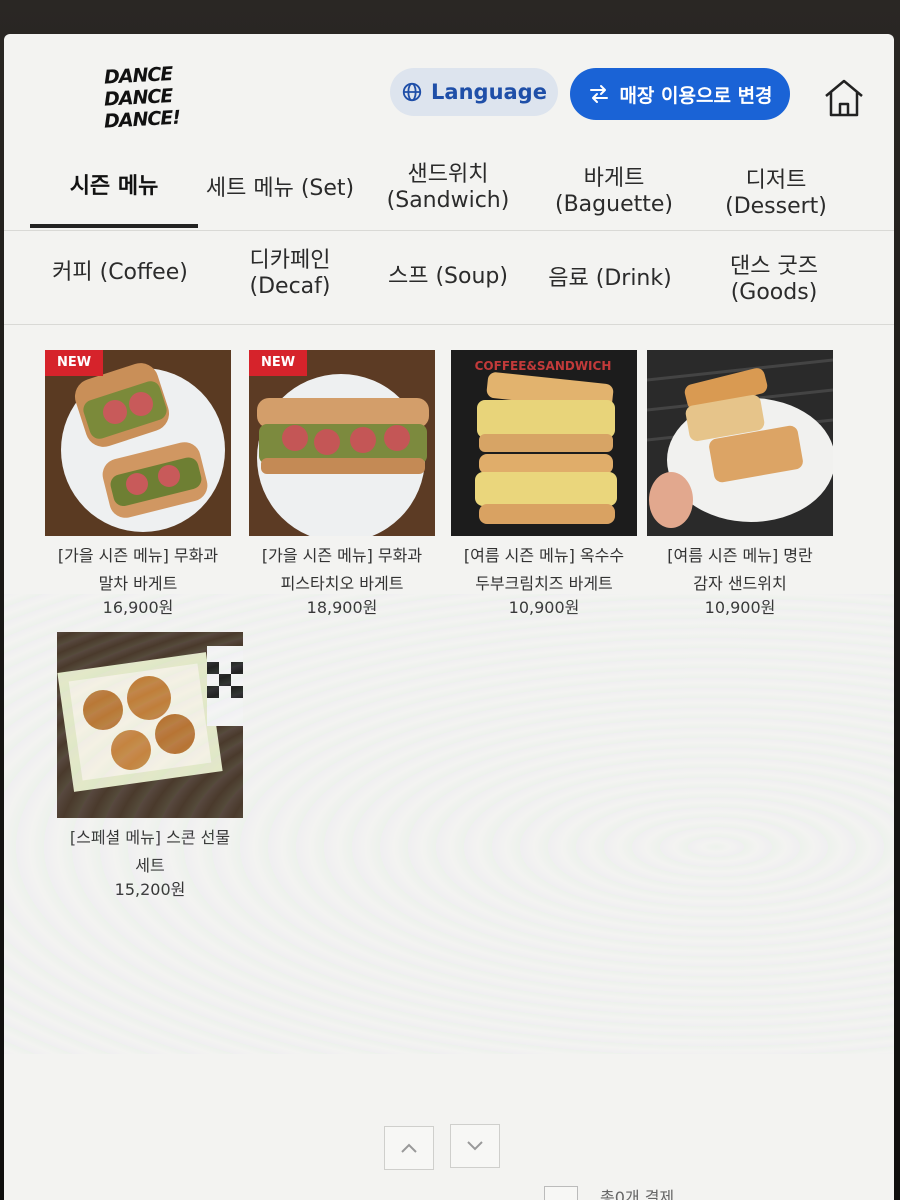 This screenshot has width=900, height=1200. I want to click on svg-text: COFFEE&SANDWICH, so click(543, 366).